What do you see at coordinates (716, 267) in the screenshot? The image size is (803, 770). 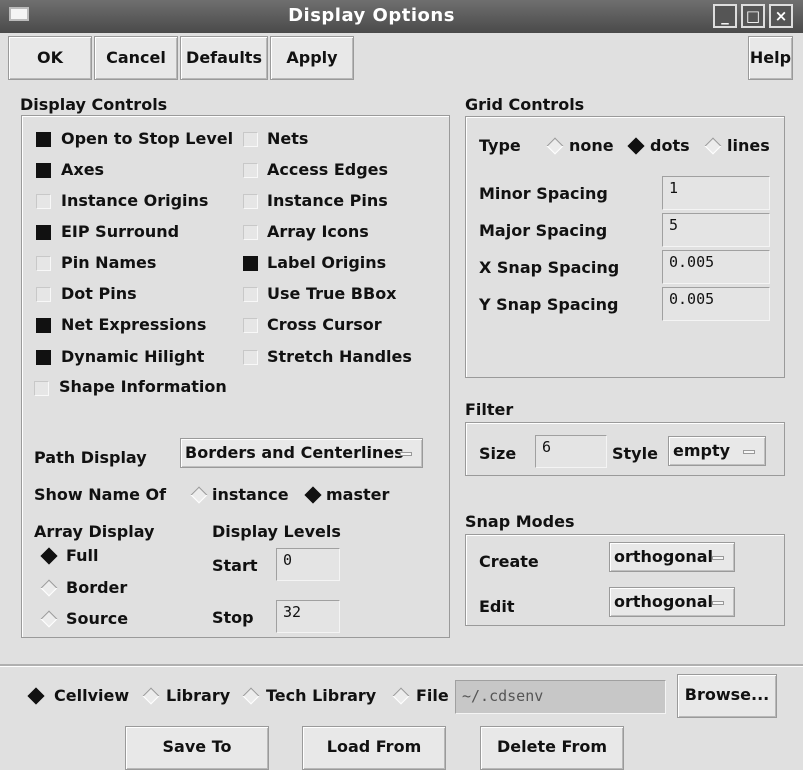 I see `x-snap-spacing-field: 0.005` at bounding box center [716, 267].